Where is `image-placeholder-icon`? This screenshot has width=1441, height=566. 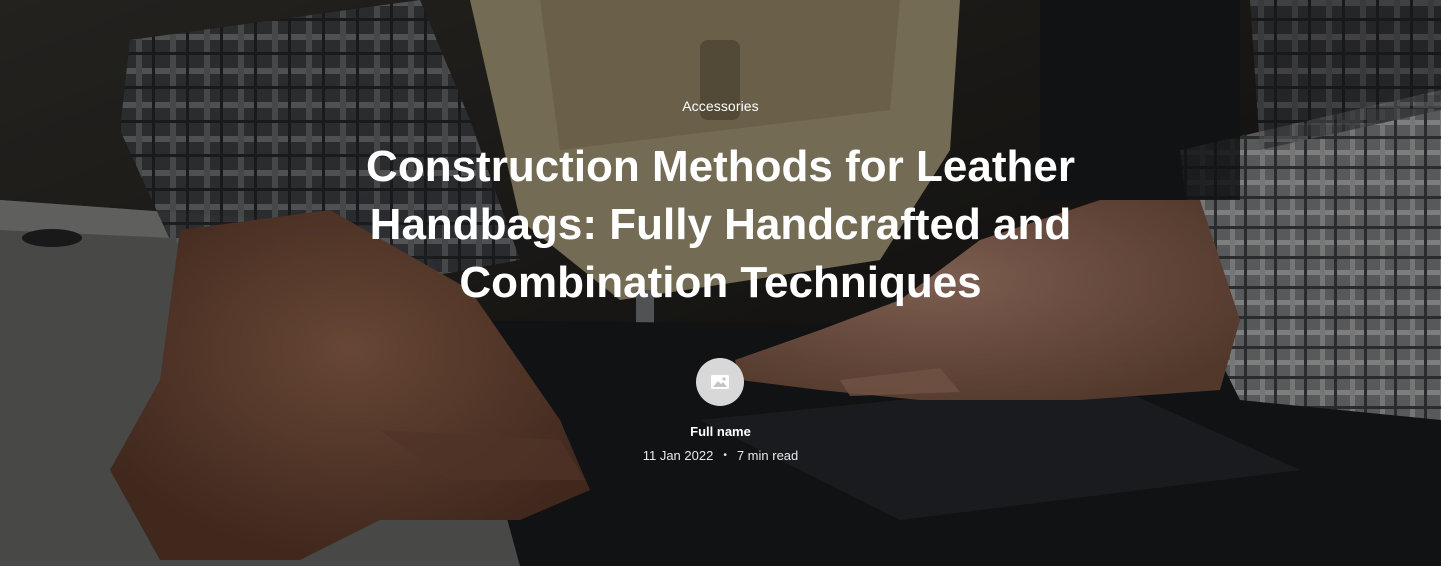 image-placeholder-icon is located at coordinates (720, 382).